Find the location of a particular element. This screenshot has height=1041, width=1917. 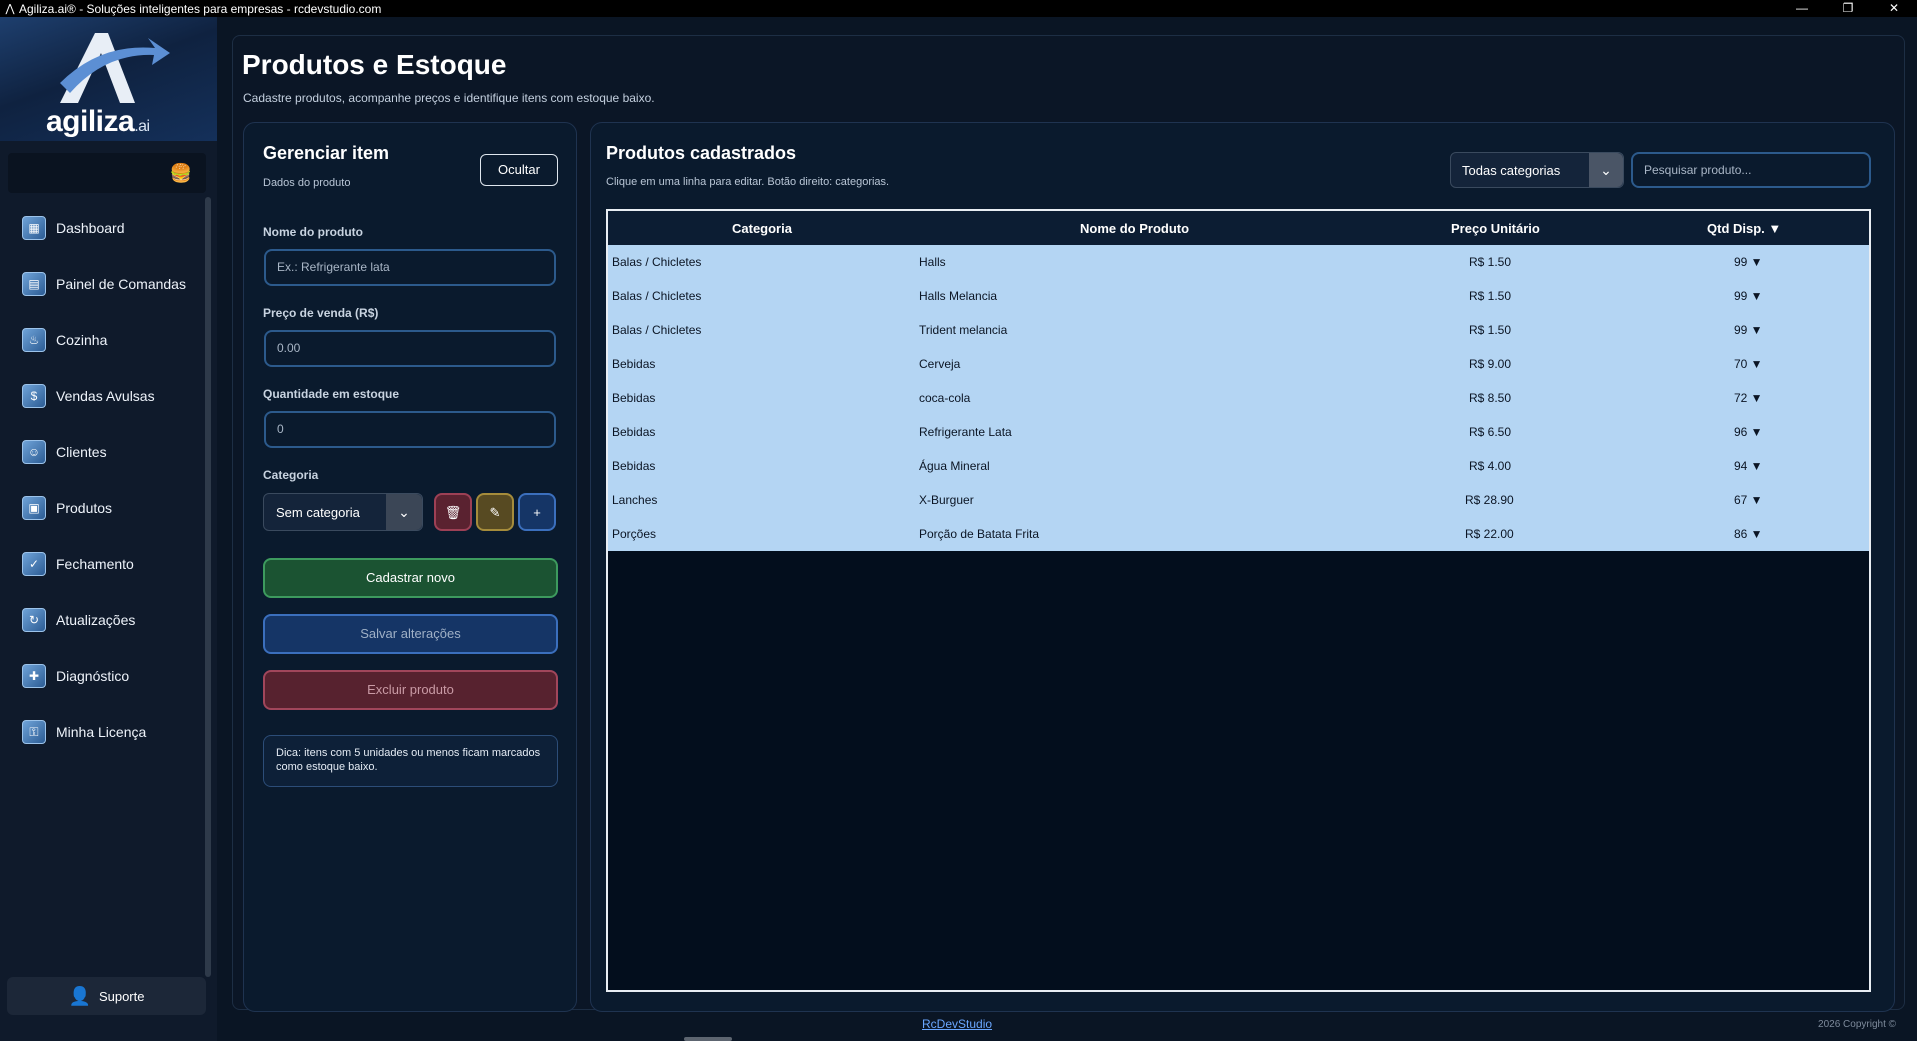

column-header-qtd: Qtd Disp. ▼ is located at coordinates (1744, 228).